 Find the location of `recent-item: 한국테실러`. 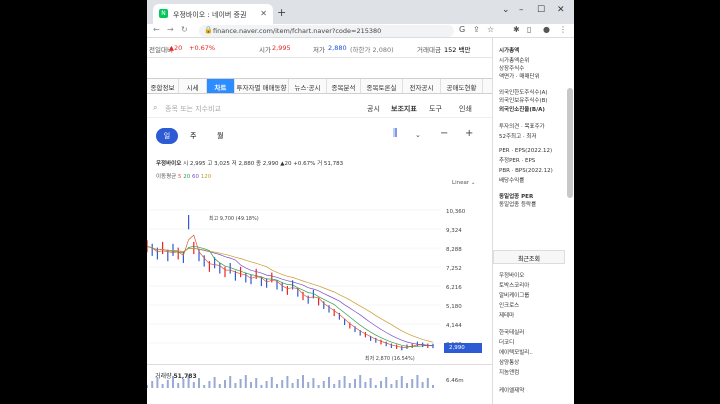

recent-item: 한국테실러 is located at coordinates (511, 332).